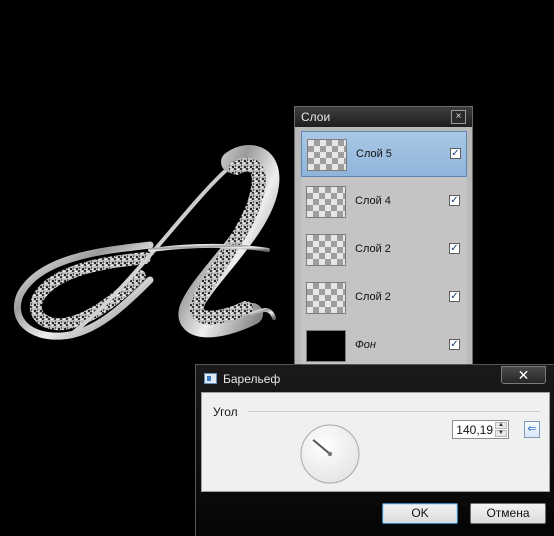 Image resolution: width=554 pixels, height=536 pixels. I want to click on spin-down-arrow-icon: ▼, so click(501, 433).